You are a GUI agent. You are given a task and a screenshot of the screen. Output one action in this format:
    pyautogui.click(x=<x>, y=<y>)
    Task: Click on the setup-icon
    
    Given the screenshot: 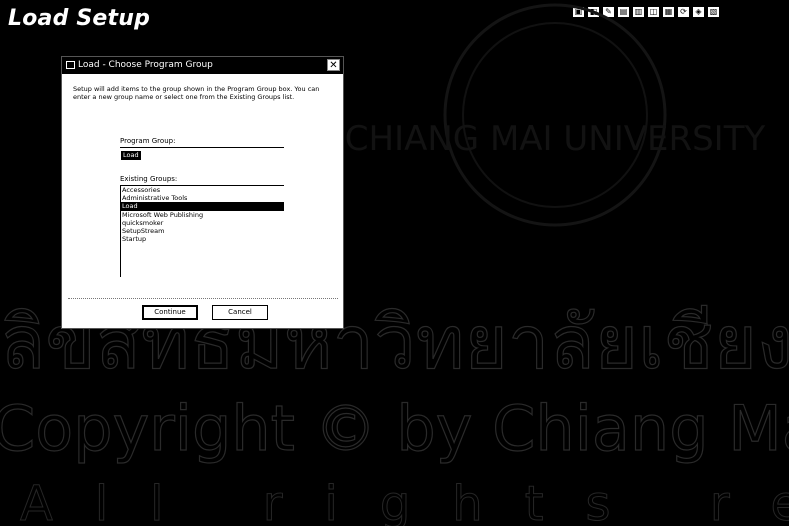 What is the action you would take?
    pyautogui.click(x=70, y=65)
    